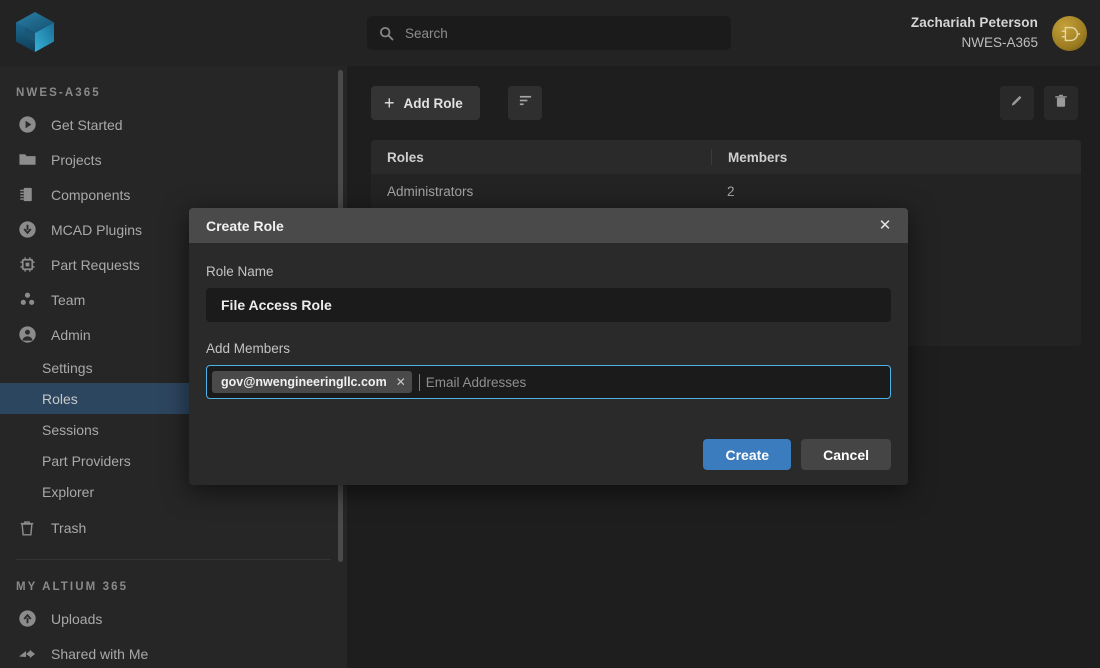  What do you see at coordinates (562, 33) in the screenshot?
I see `search-input` at bounding box center [562, 33].